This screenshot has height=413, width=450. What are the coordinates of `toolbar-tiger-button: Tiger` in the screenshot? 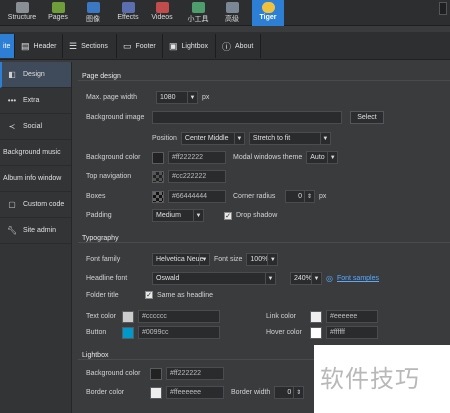 It's located at (268, 13).